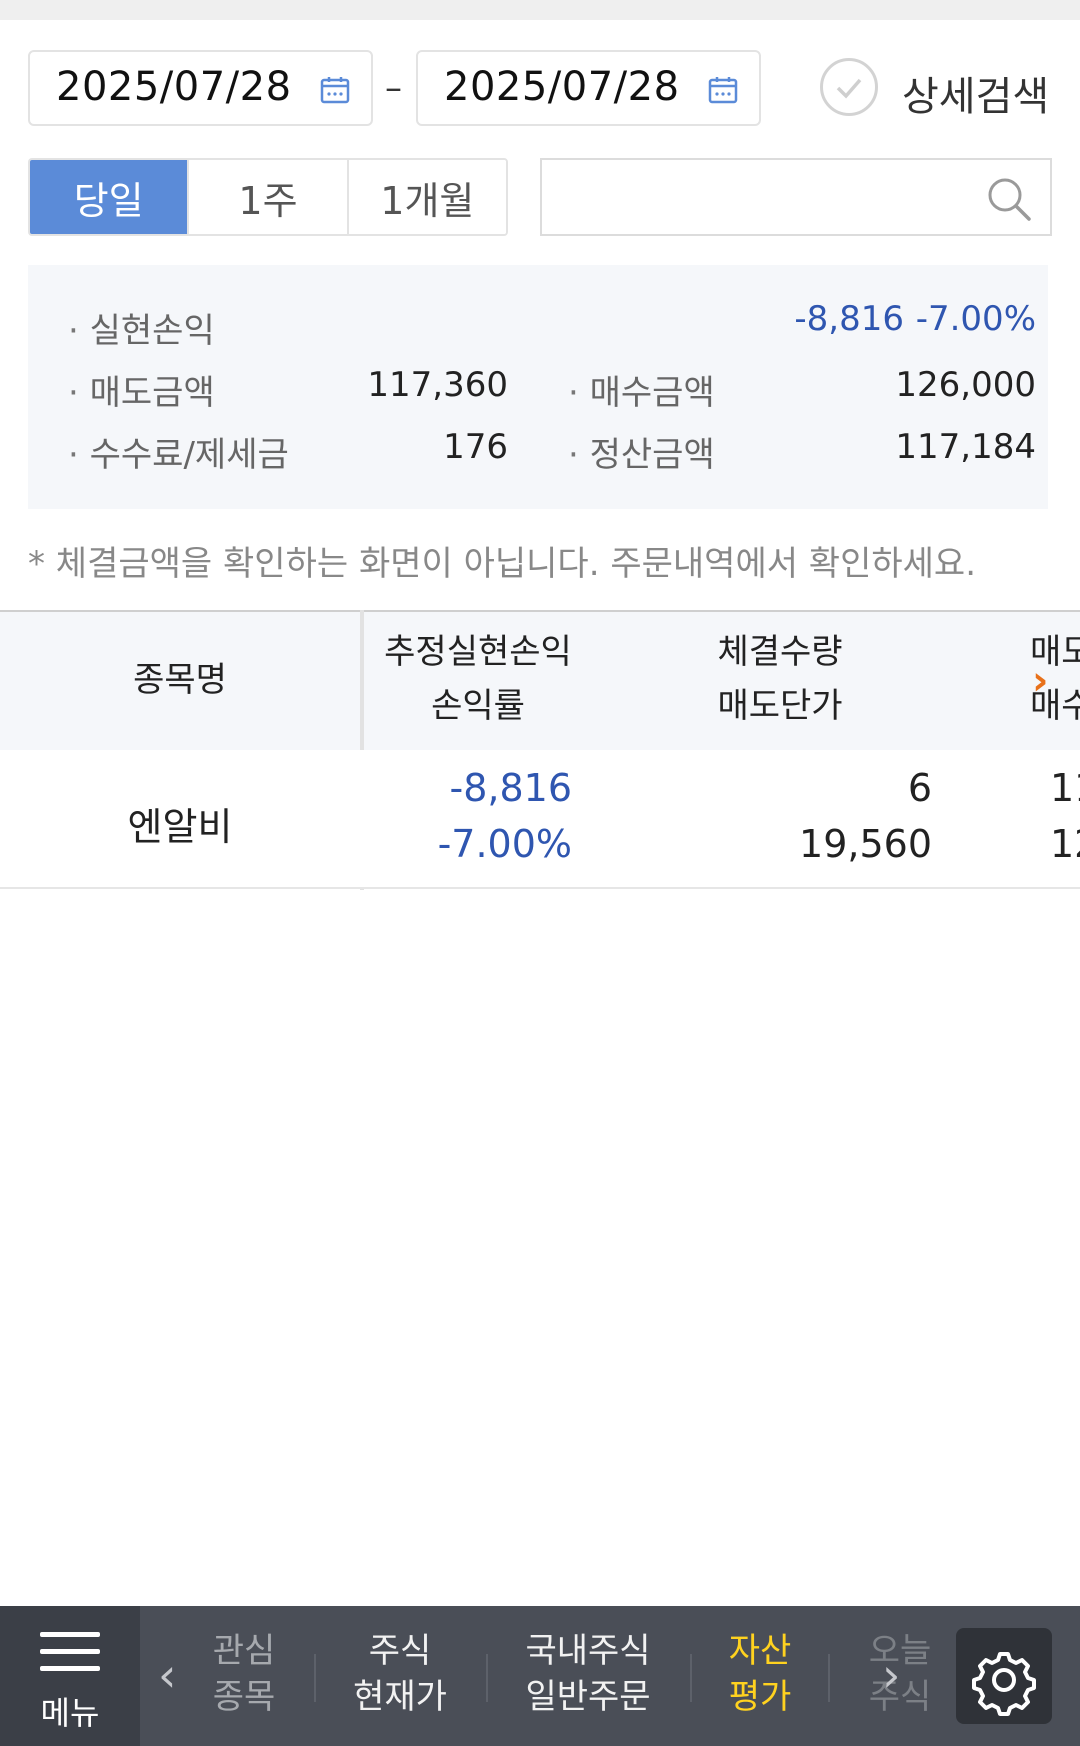  I want to click on stock-search-box, so click(796, 197).